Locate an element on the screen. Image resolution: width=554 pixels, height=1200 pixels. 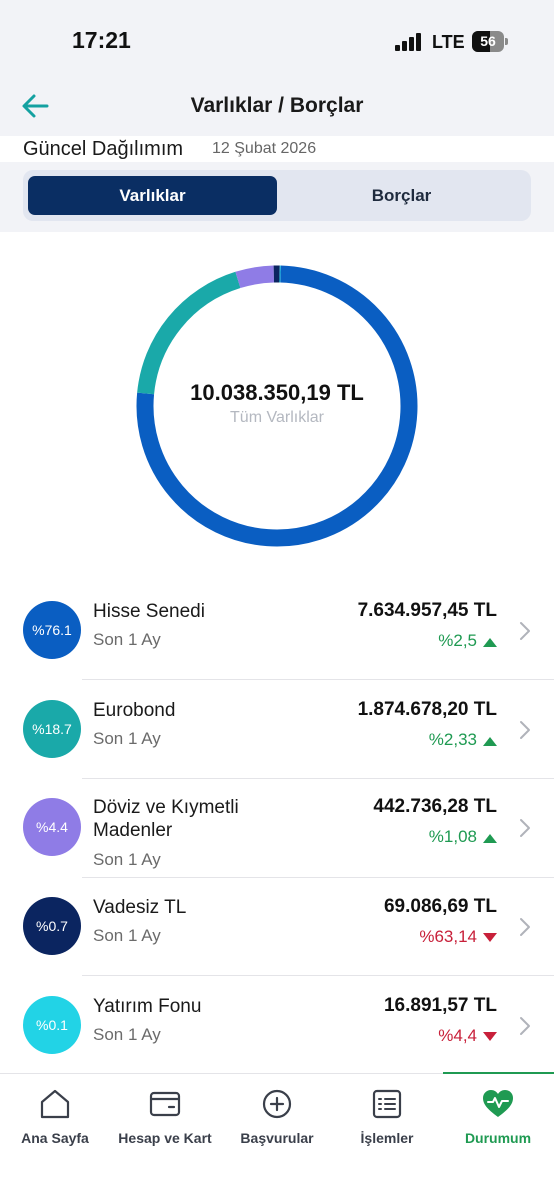
battery-percent: 56 is located at coordinates (488, 41).